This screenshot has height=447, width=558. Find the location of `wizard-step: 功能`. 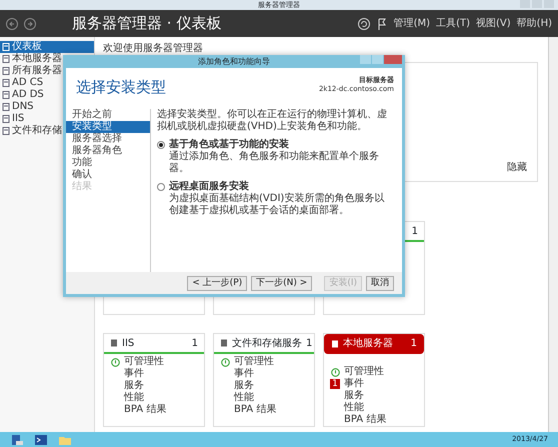

wizard-step: 功能 is located at coordinates (108, 162).